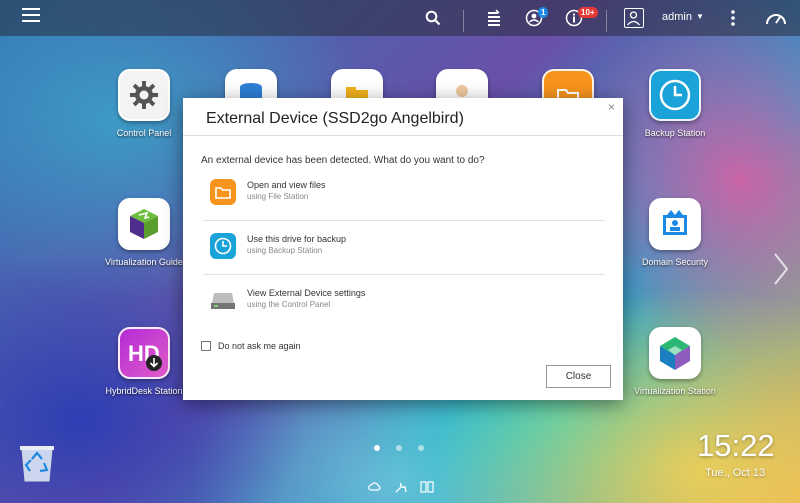 The height and width of the screenshot is (503, 800). I want to click on chevron-down-icon: ▼, so click(700, 16).